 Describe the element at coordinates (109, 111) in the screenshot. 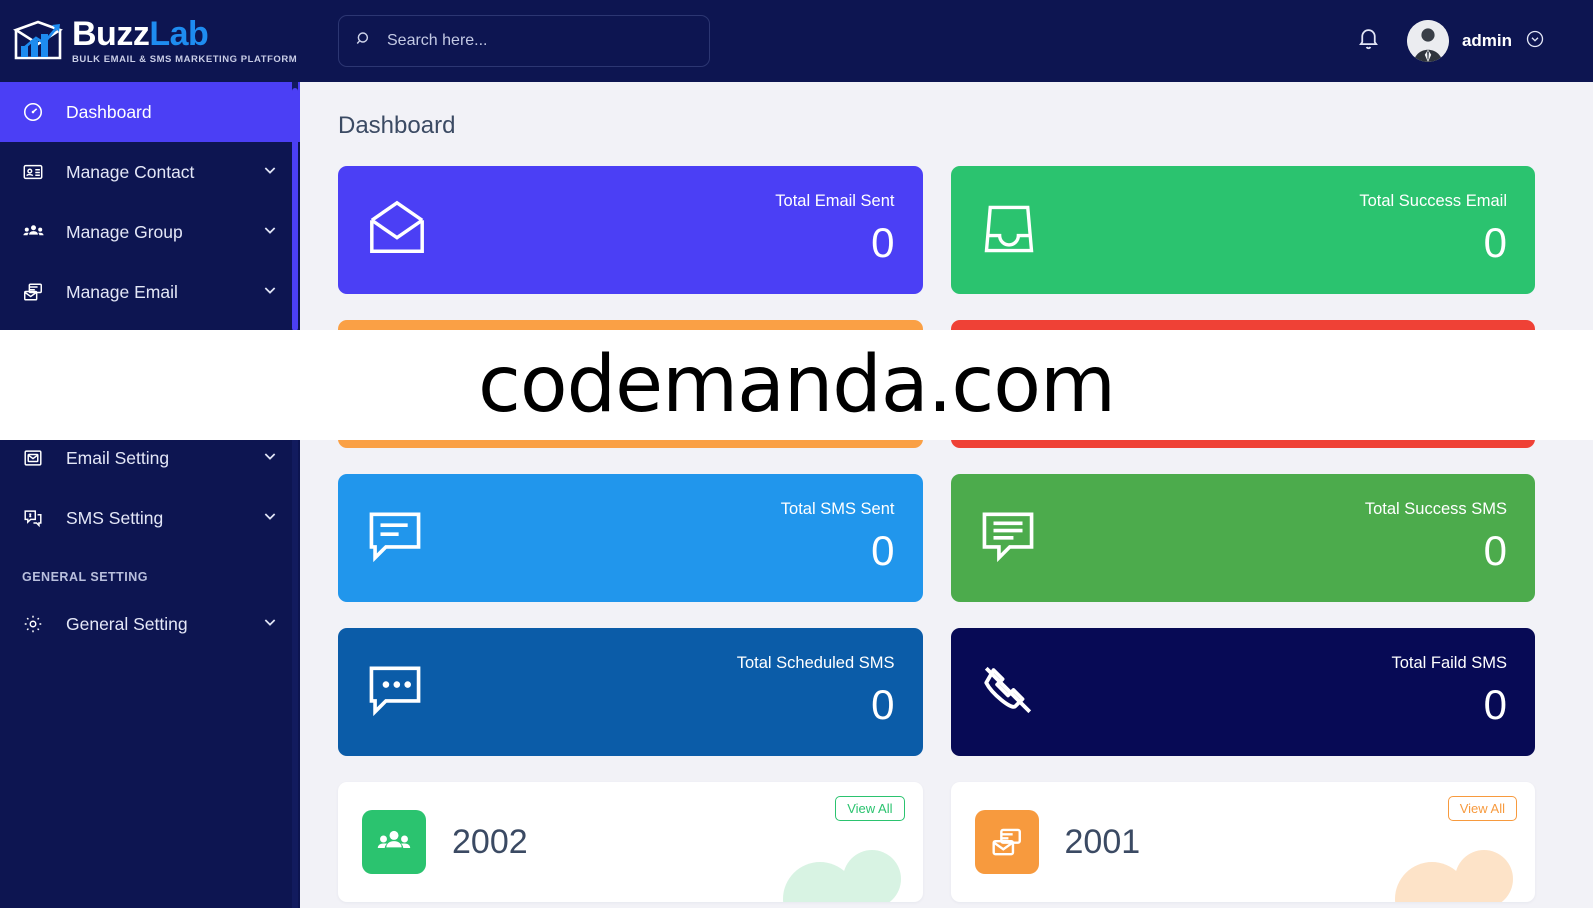

I see `sidebar-item-label: Dashboard` at that location.